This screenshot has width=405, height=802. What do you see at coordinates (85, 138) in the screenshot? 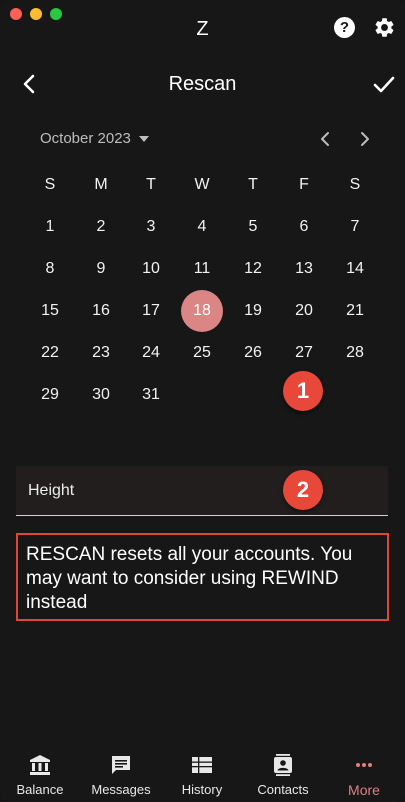
I see `month-label: October 2023` at bounding box center [85, 138].